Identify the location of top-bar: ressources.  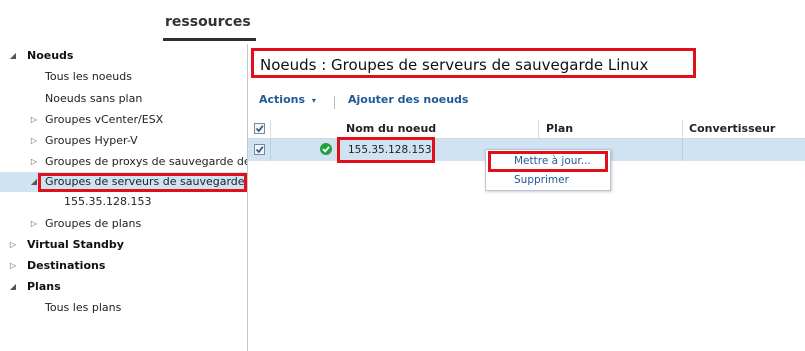
(402, 22).